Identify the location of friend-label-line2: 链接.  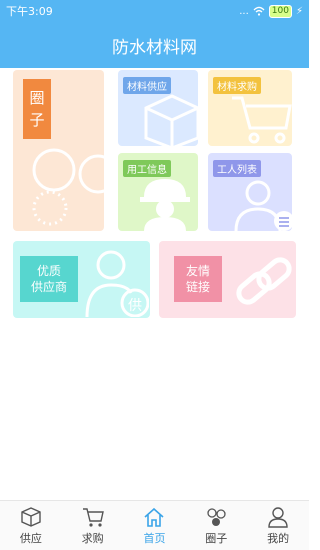
(197, 287).